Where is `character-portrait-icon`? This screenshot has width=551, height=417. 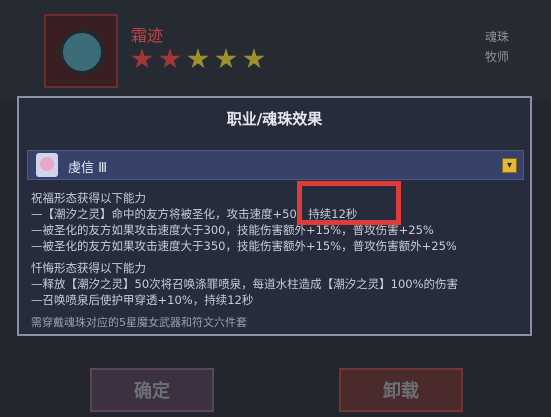
character-portrait-icon is located at coordinates (47, 165).